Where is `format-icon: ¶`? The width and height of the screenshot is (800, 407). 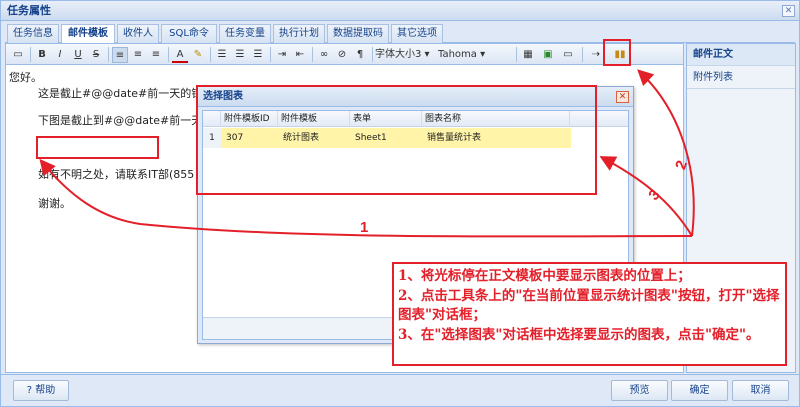
format-icon: ¶ is located at coordinates (360, 55).